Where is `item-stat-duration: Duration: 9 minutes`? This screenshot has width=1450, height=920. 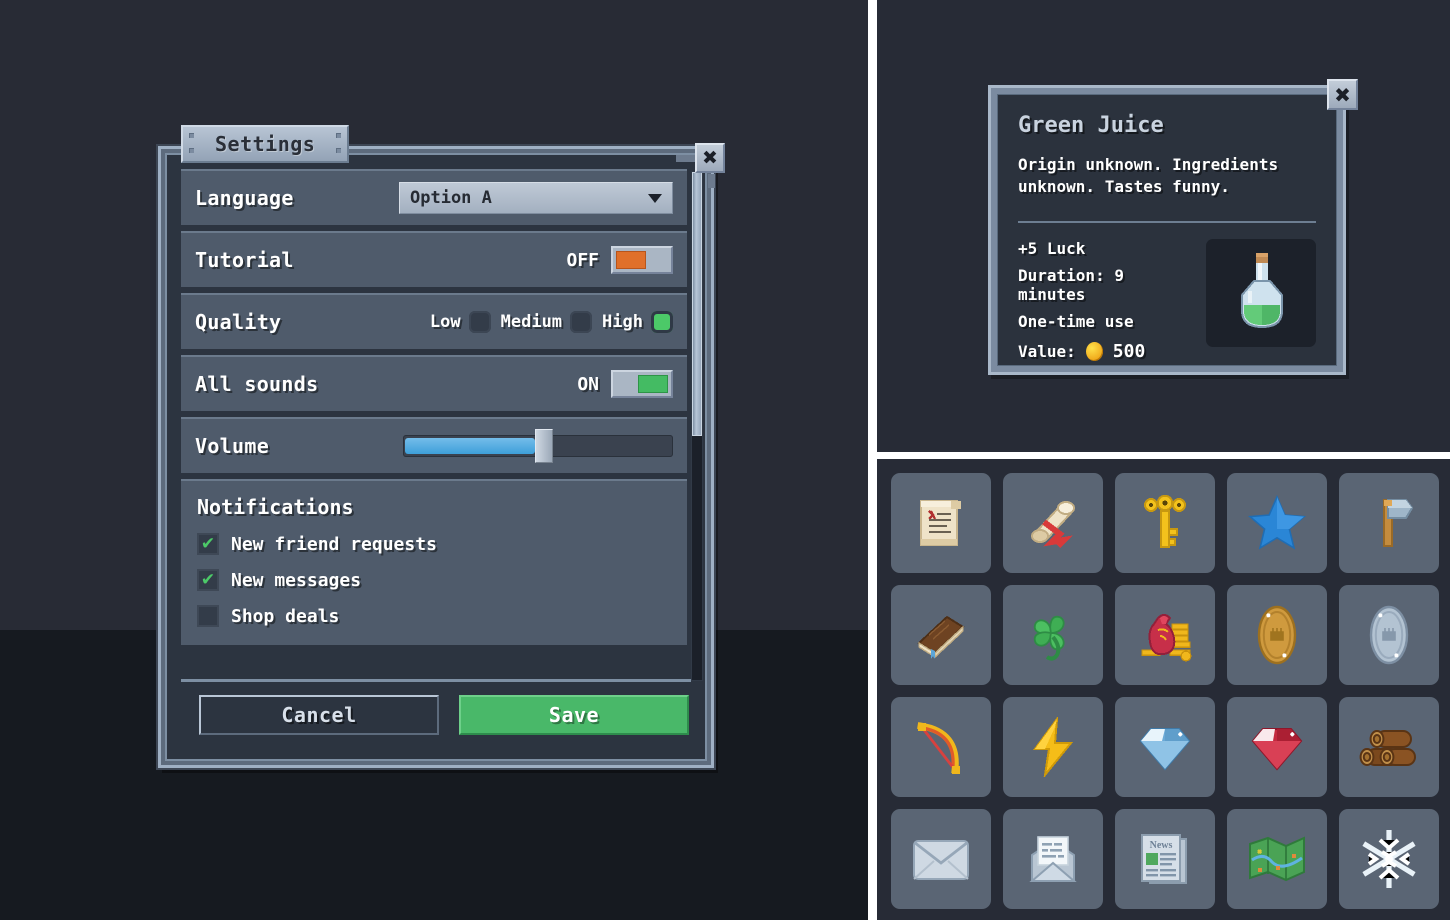 item-stat-duration: Duration: 9 minutes is located at coordinates (1071, 284).